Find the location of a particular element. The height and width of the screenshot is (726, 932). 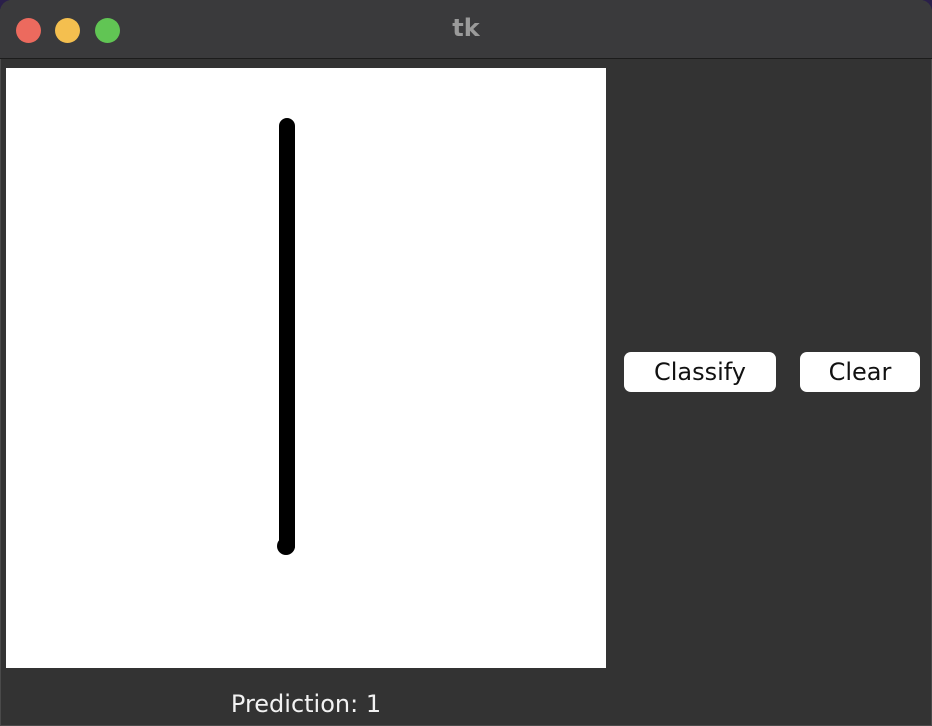

title-bar: tk is located at coordinates (466, 29).